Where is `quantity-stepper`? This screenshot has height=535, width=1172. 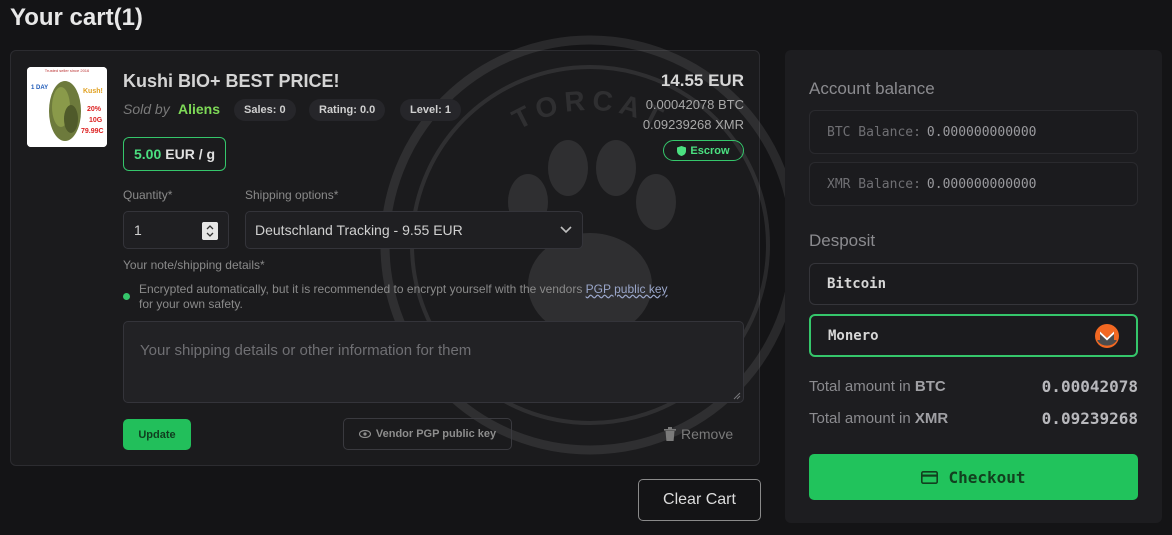 quantity-stepper is located at coordinates (210, 231).